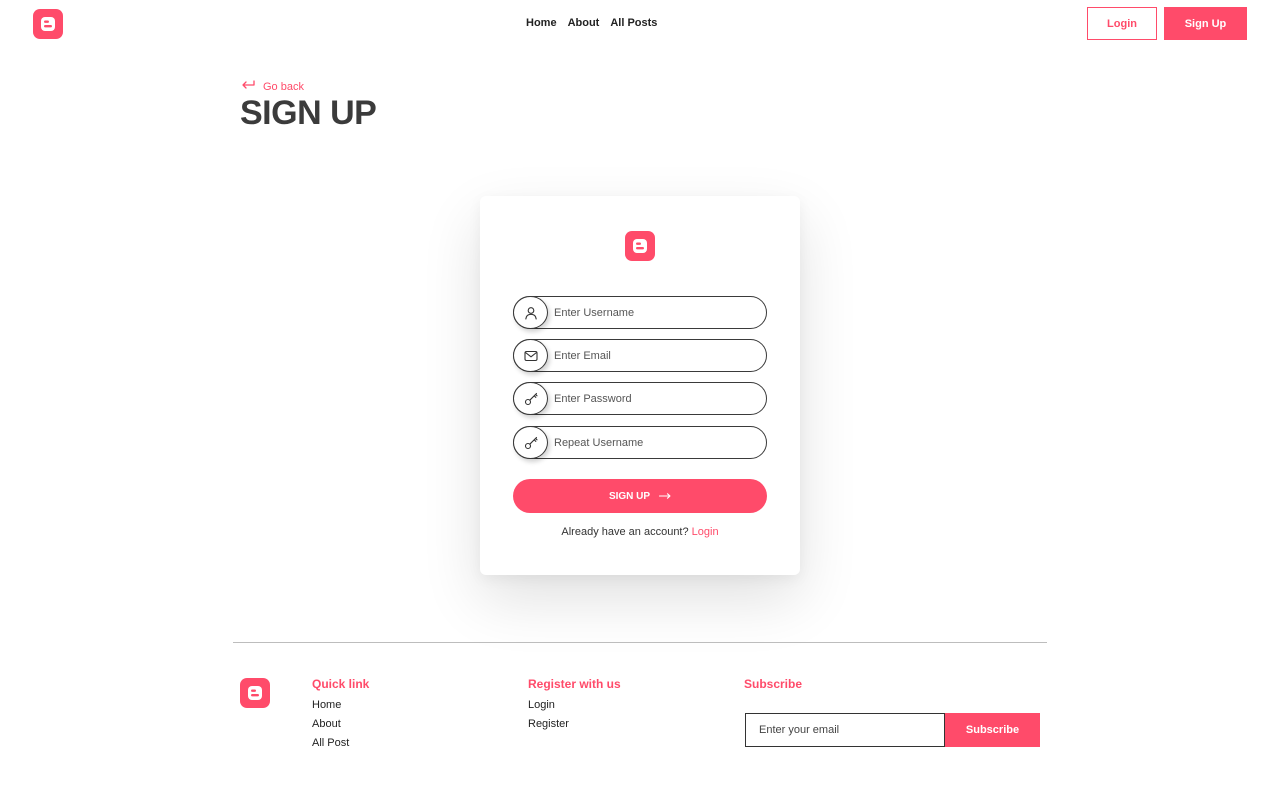  I want to click on header-login-button: Login, so click(1122, 23).